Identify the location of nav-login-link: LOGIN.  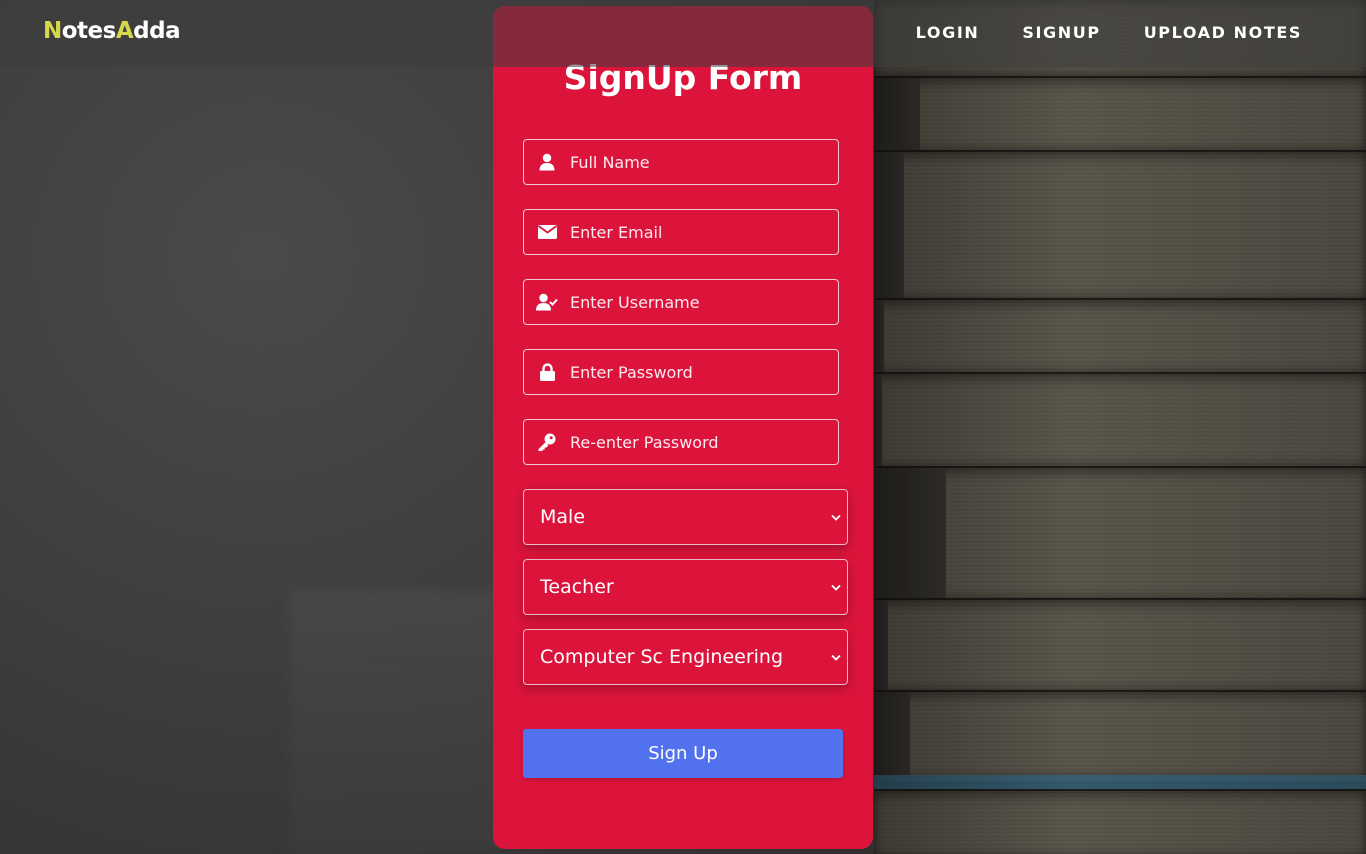
(948, 32).